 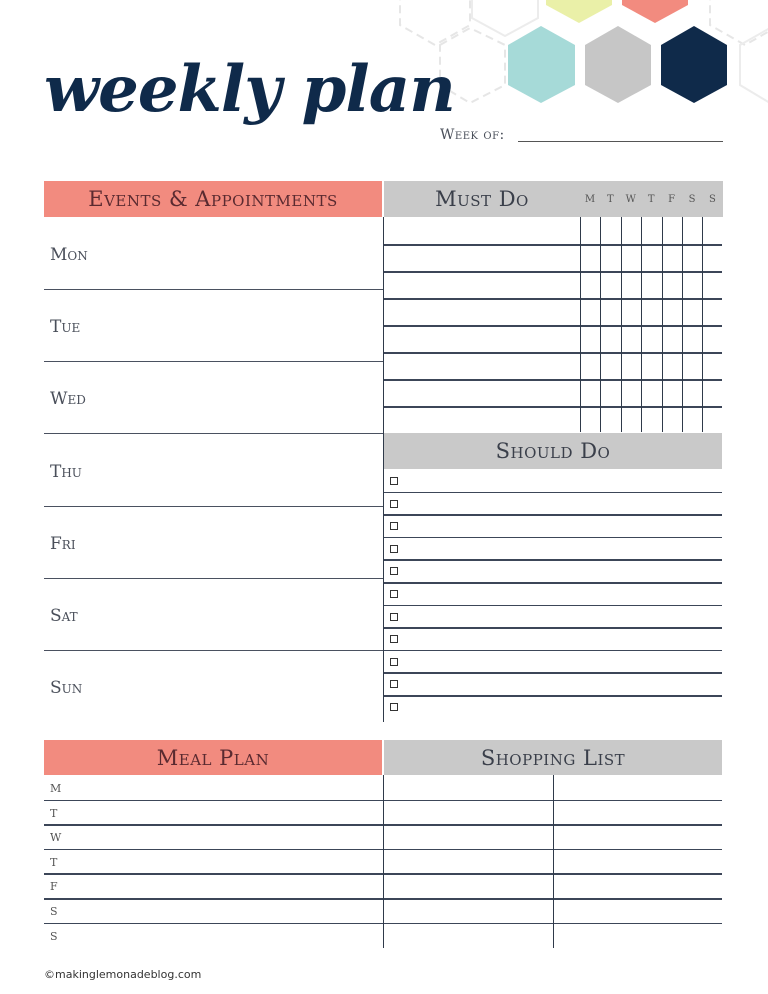 I want to click on should-do-header: Should Do, so click(x=553, y=451).